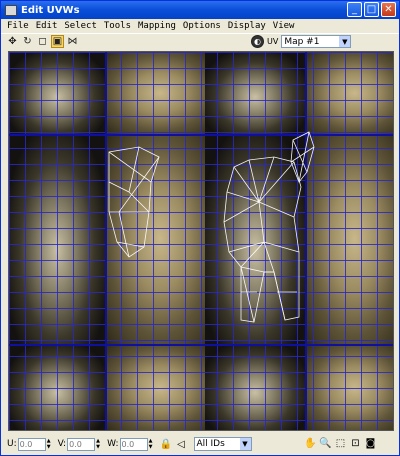 This screenshot has width=400, height=456. Describe the element at coordinates (42, 41) in the screenshot. I see `scale-icon: ◻` at that location.